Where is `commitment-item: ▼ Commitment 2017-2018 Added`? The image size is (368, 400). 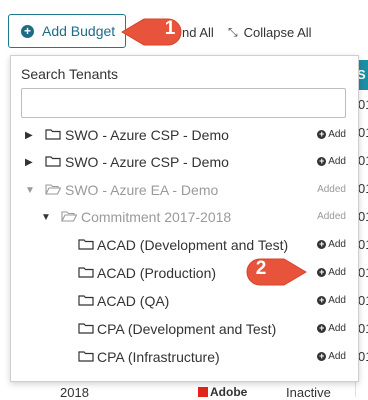
commitment-item: ▼ Commitment 2017-2018 Added is located at coordinates (184, 219).